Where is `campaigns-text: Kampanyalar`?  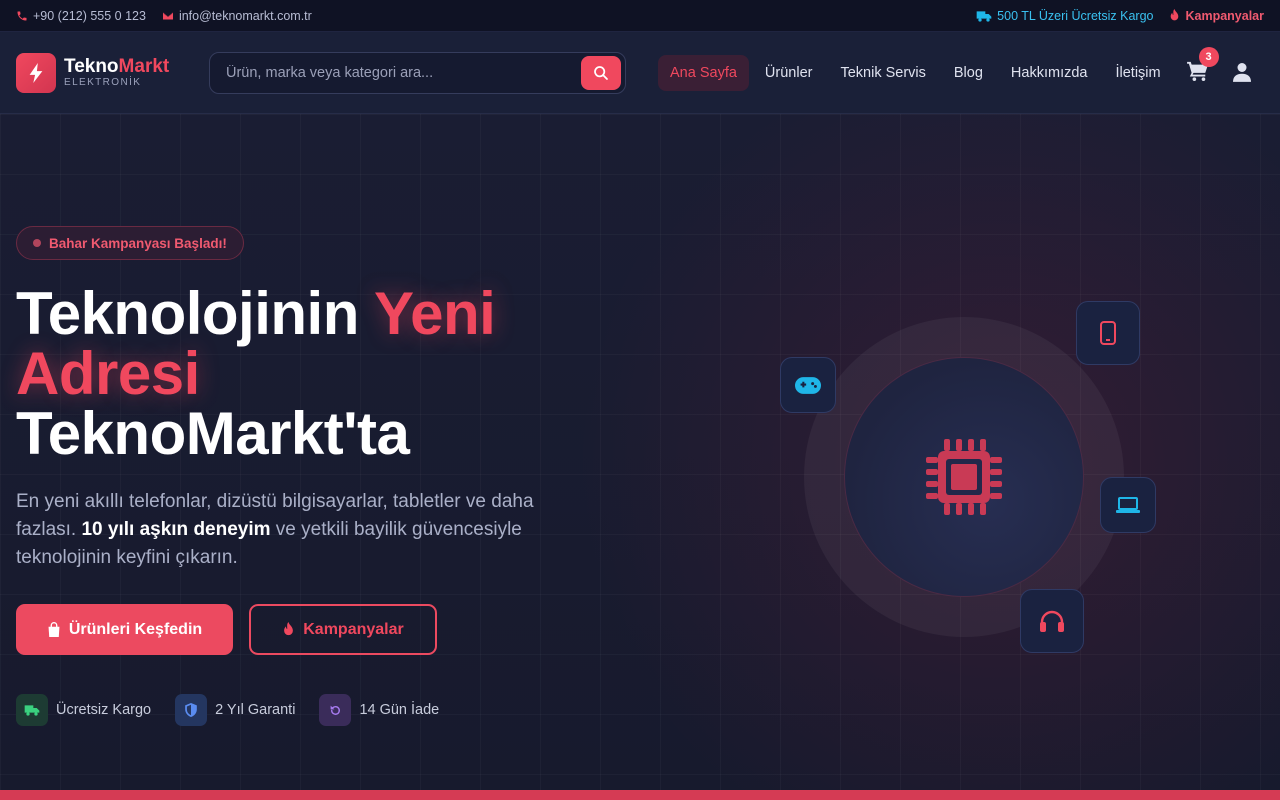
campaigns-text: Kampanyalar is located at coordinates (1224, 15).